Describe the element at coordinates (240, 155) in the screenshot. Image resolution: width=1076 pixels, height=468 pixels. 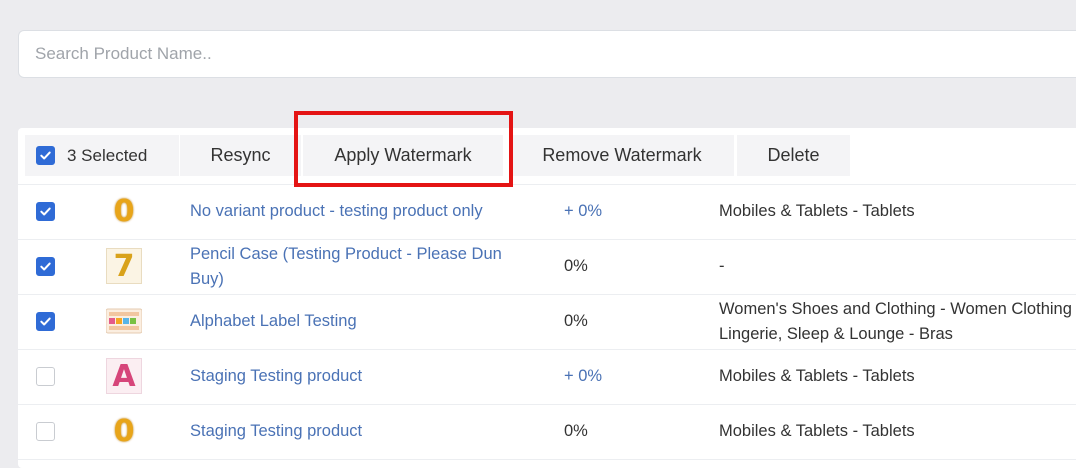
I see `resync-button: Resync` at that location.